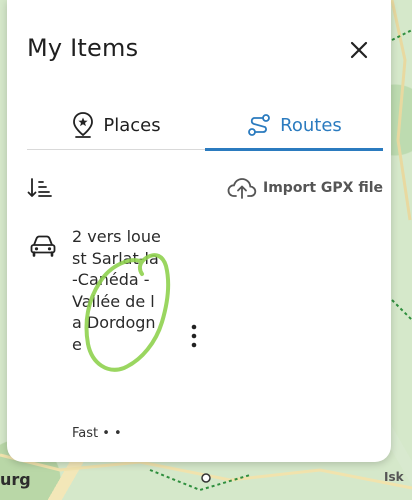 Image resolution: width=412 pixels, height=500 pixels. I want to click on import-gpx-label: Import GPX file, so click(323, 188).